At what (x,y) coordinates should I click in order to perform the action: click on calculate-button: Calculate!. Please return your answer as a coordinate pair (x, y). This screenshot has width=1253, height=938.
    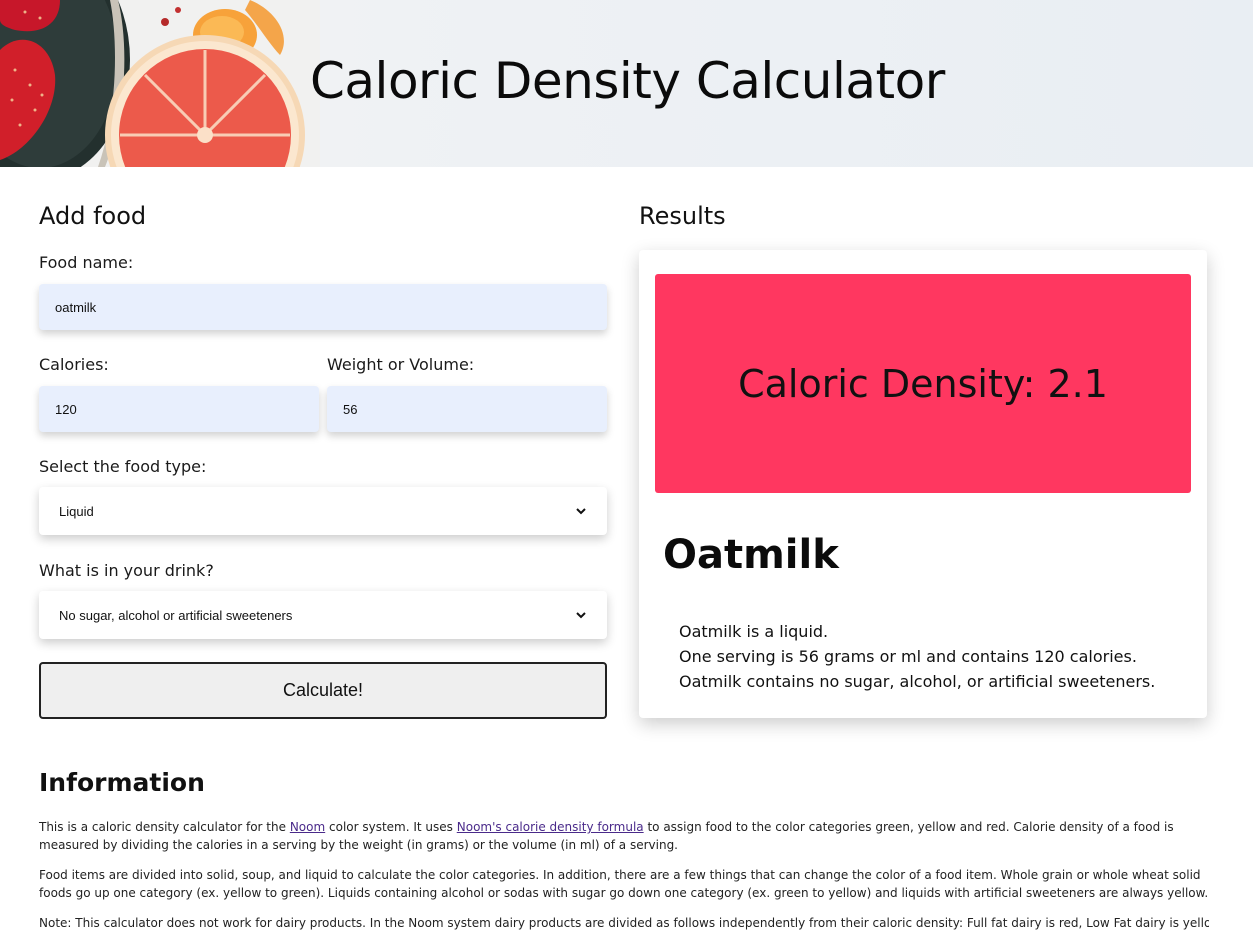
    Looking at the image, I should click on (323, 690).